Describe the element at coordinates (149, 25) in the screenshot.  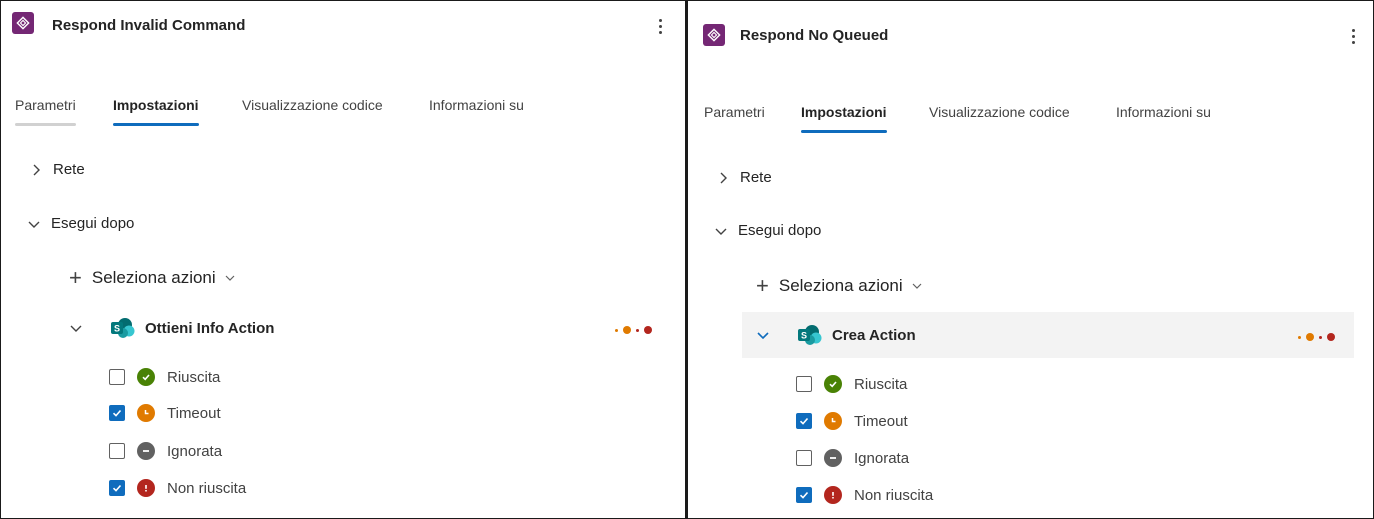
I see `panel-title: Respond Invalid Command` at that location.